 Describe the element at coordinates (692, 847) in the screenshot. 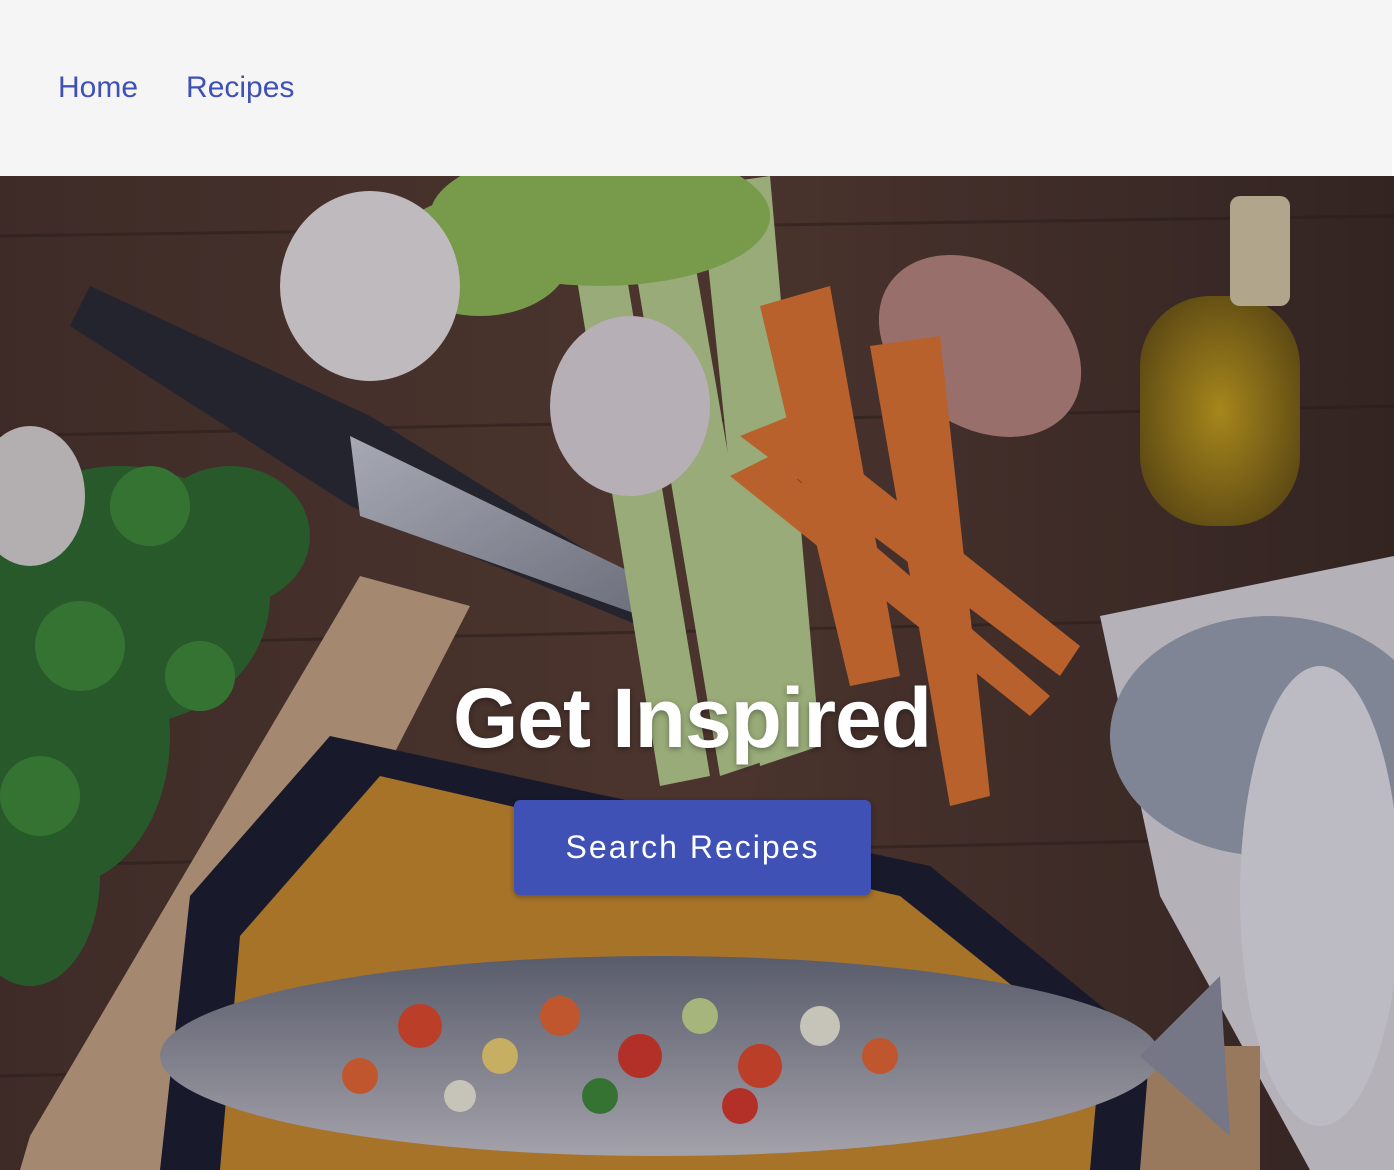

I see `search-recipes-button: Search Recipes` at that location.